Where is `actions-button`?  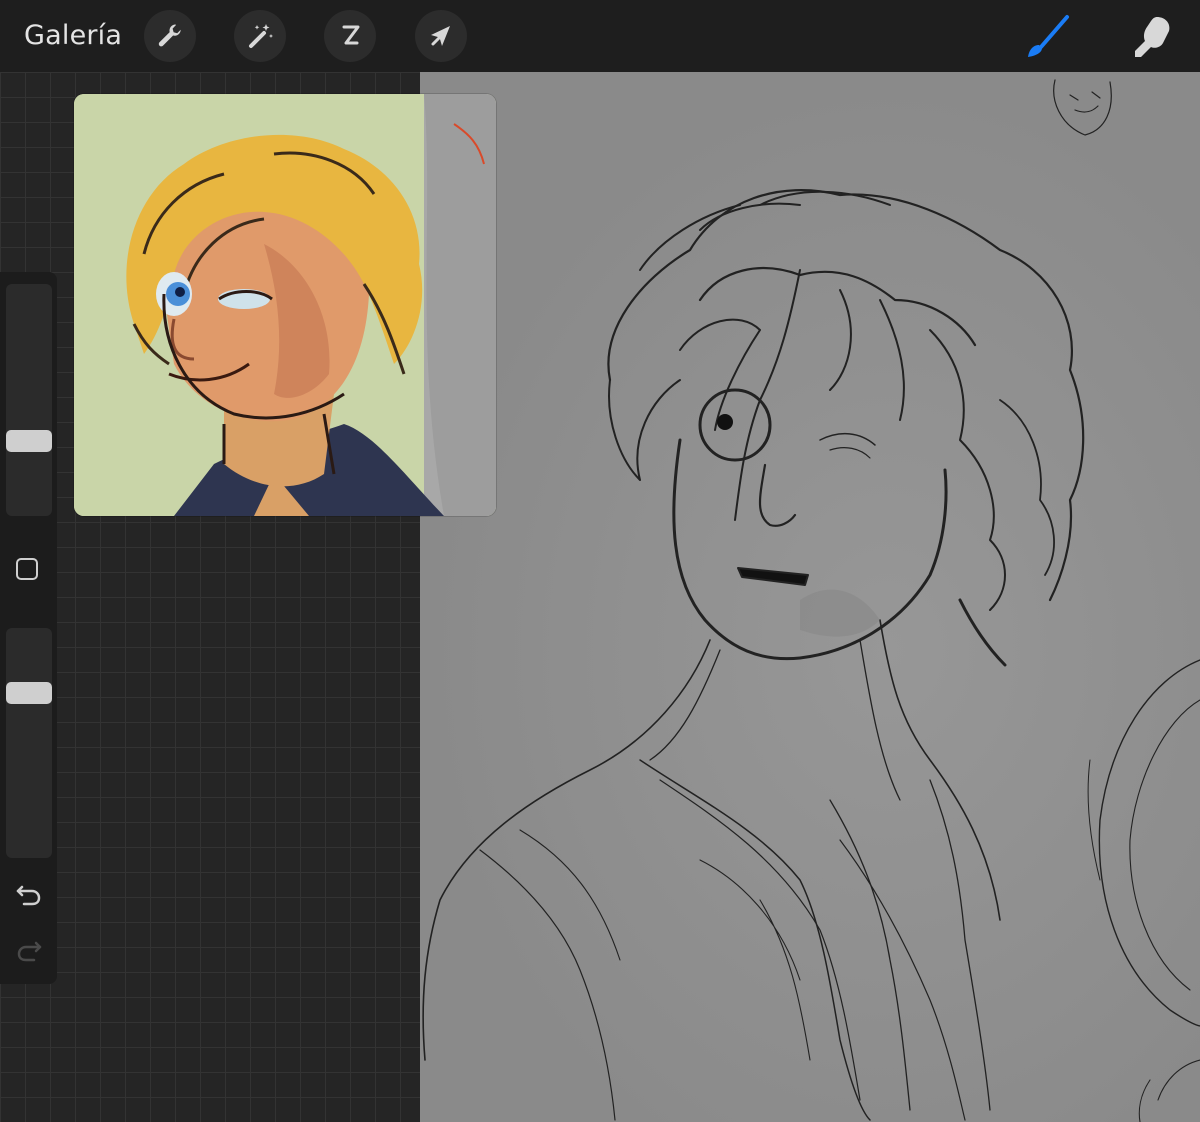 actions-button is located at coordinates (170, 36).